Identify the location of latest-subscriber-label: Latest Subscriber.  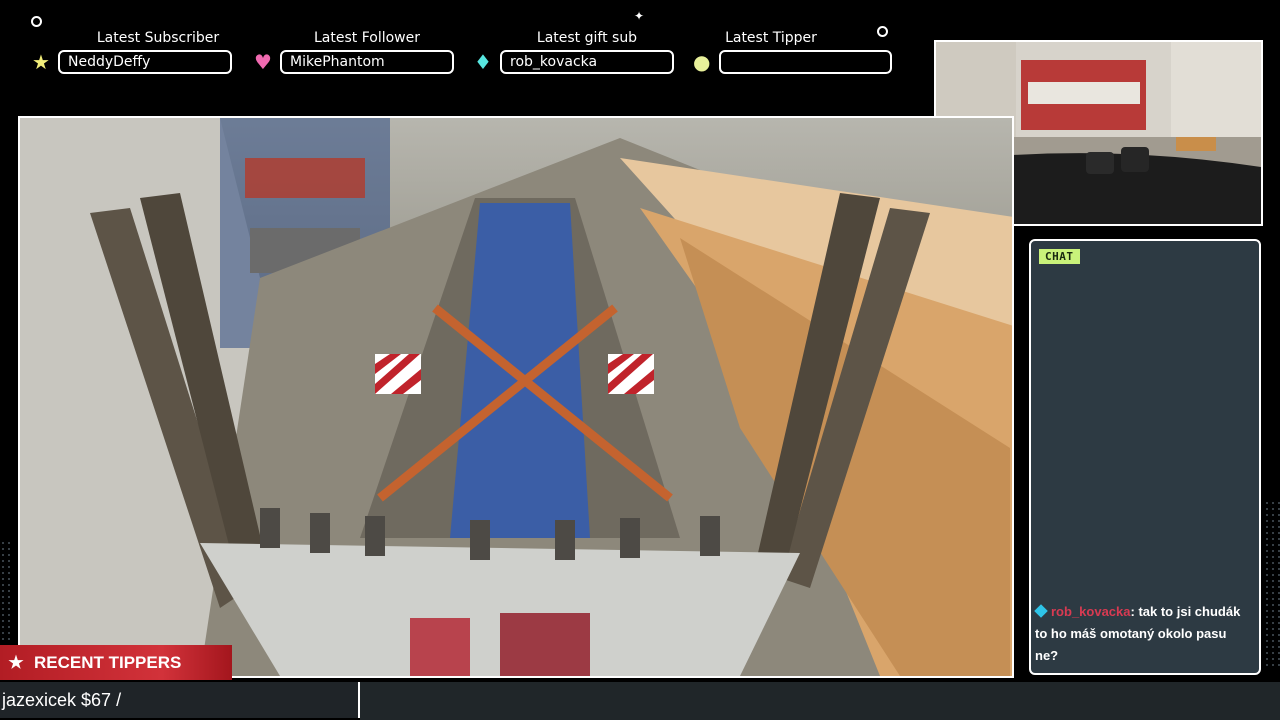
(158, 38).